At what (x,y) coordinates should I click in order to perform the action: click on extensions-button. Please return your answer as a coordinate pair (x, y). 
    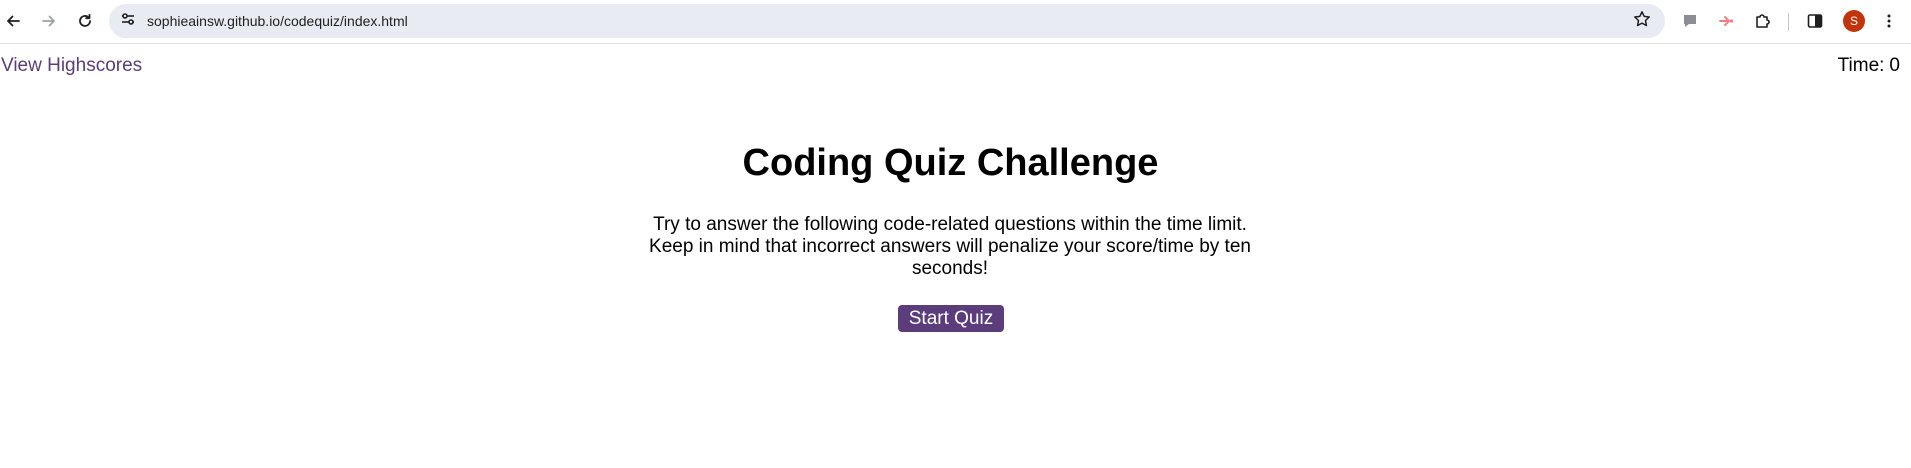
    Looking at the image, I should click on (1763, 21).